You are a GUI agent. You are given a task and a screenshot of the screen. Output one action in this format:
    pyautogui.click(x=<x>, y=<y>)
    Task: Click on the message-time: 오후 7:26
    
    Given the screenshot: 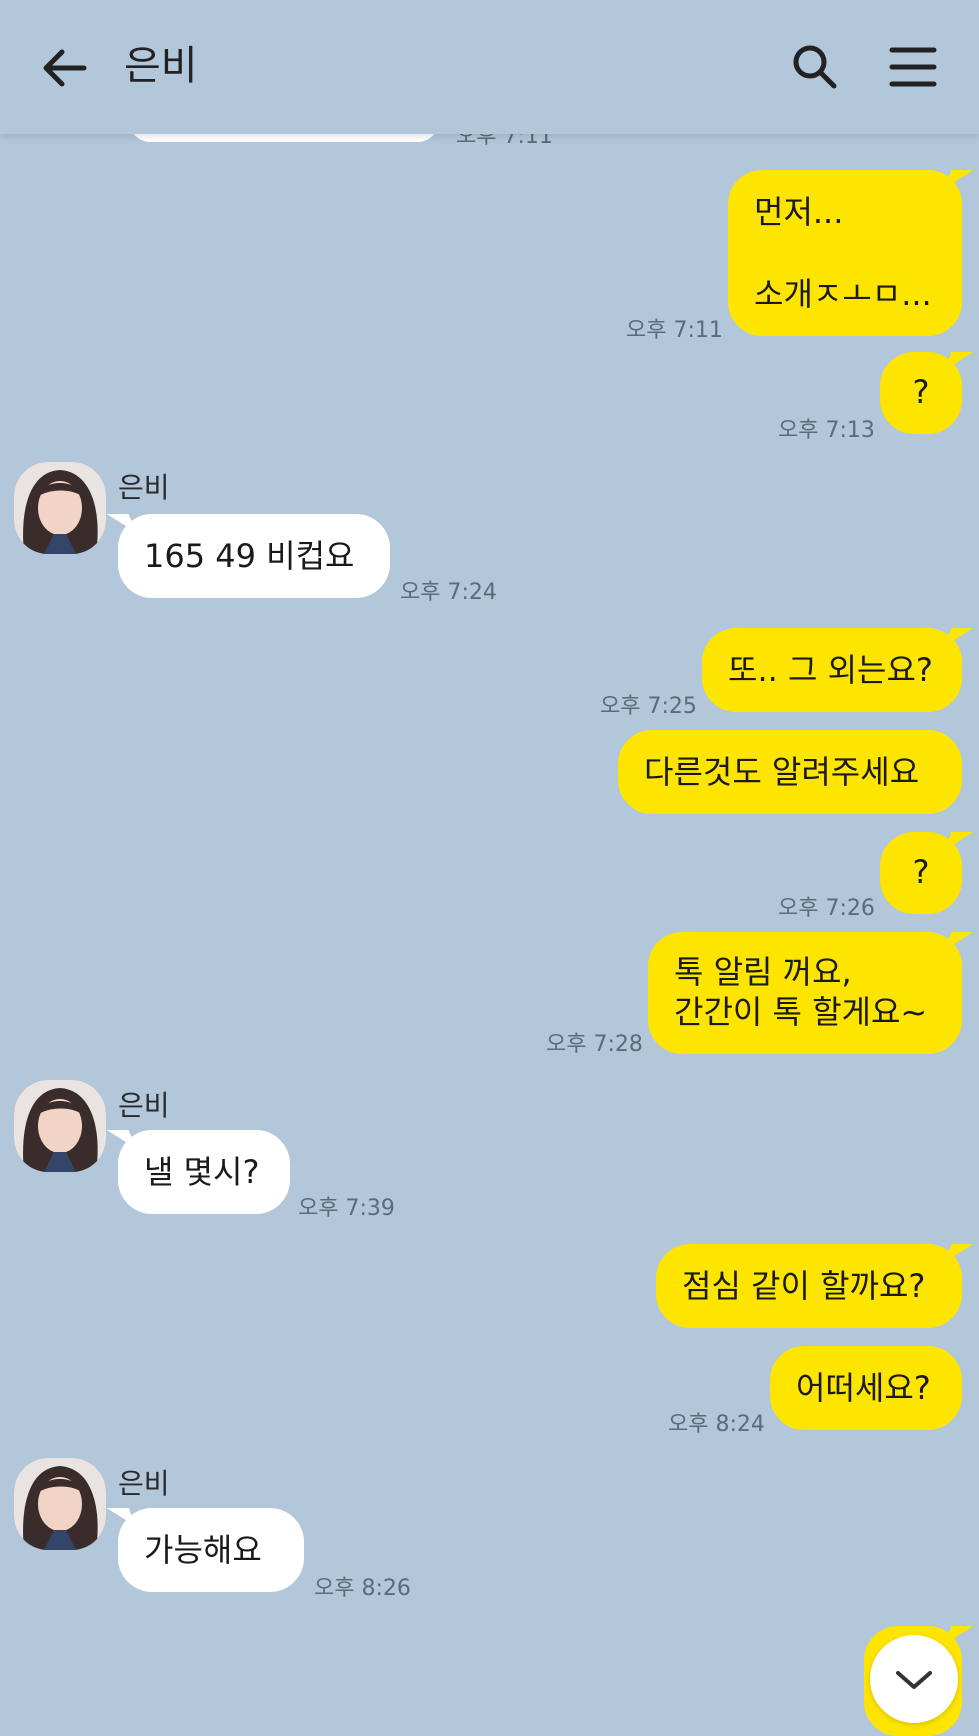 What is the action you would take?
    pyautogui.click(x=826, y=908)
    